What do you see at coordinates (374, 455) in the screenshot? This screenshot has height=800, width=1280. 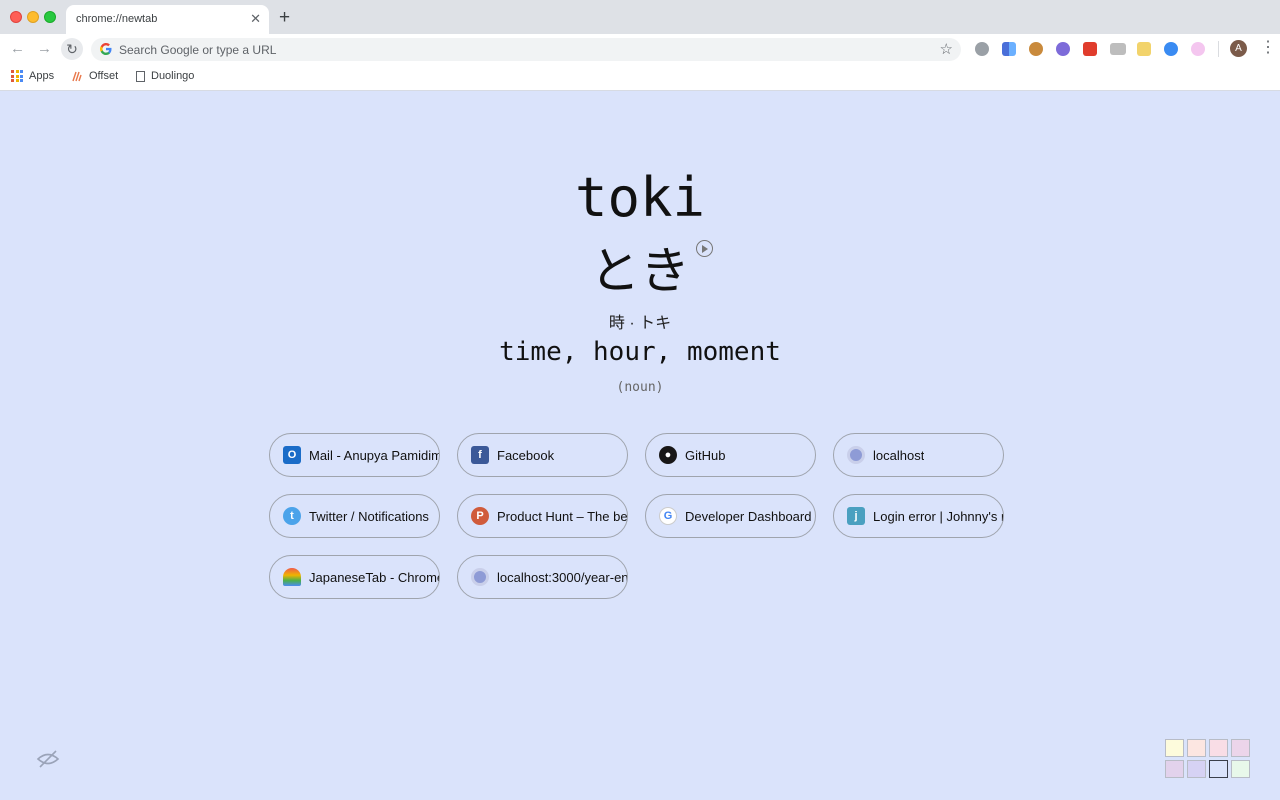 I see `site-label: Mail - Anupya Pamidimukkala` at bounding box center [374, 455].